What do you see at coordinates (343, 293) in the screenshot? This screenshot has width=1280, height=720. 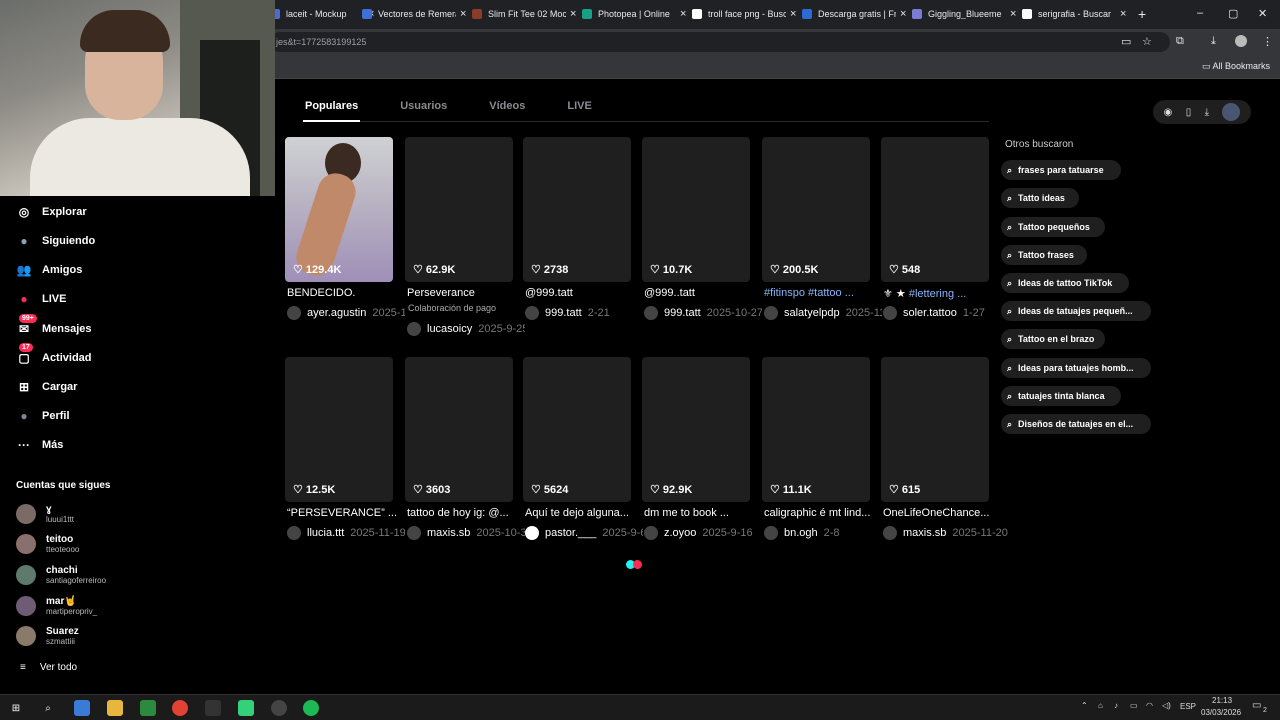 I see `video-title: BENDECIDO.` at bounding box center [343, 293].